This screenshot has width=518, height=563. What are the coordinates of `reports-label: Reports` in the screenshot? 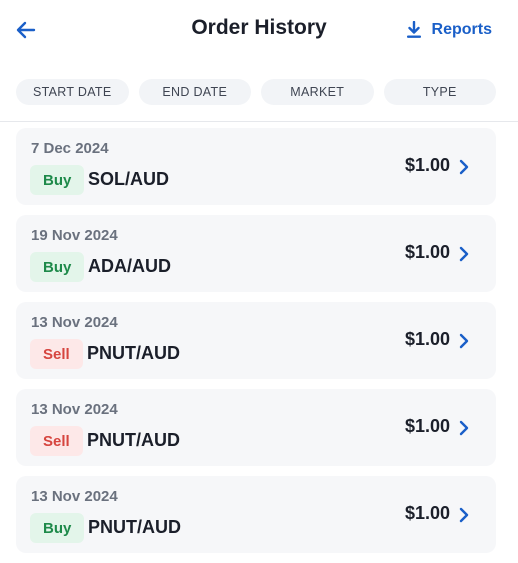 It's located at (461, 29).